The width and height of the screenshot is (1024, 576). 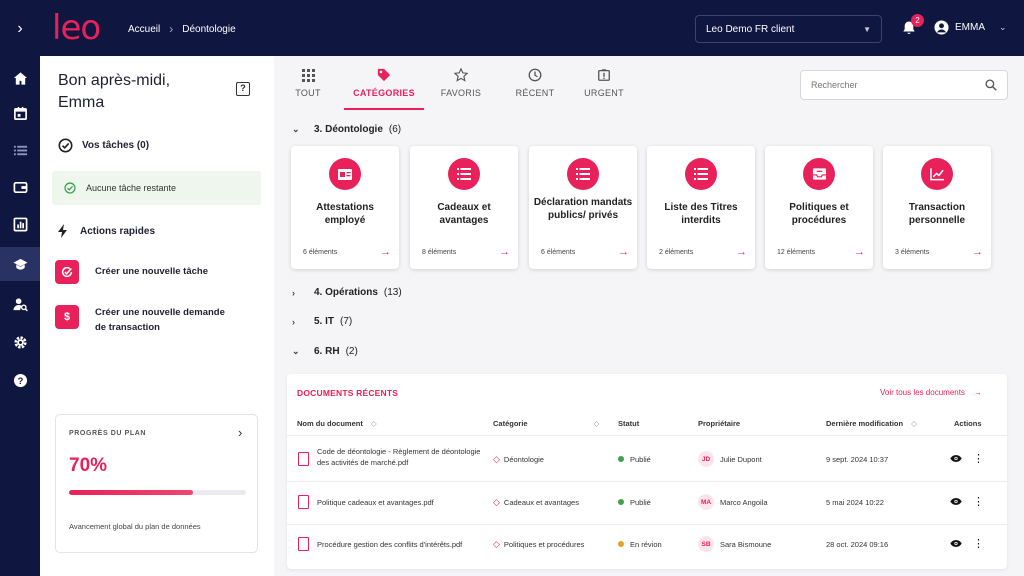 What do you see at coordinates (20, 380) in the screenshot?
I see `question-icon: ?` at bounding box center [20, 380].